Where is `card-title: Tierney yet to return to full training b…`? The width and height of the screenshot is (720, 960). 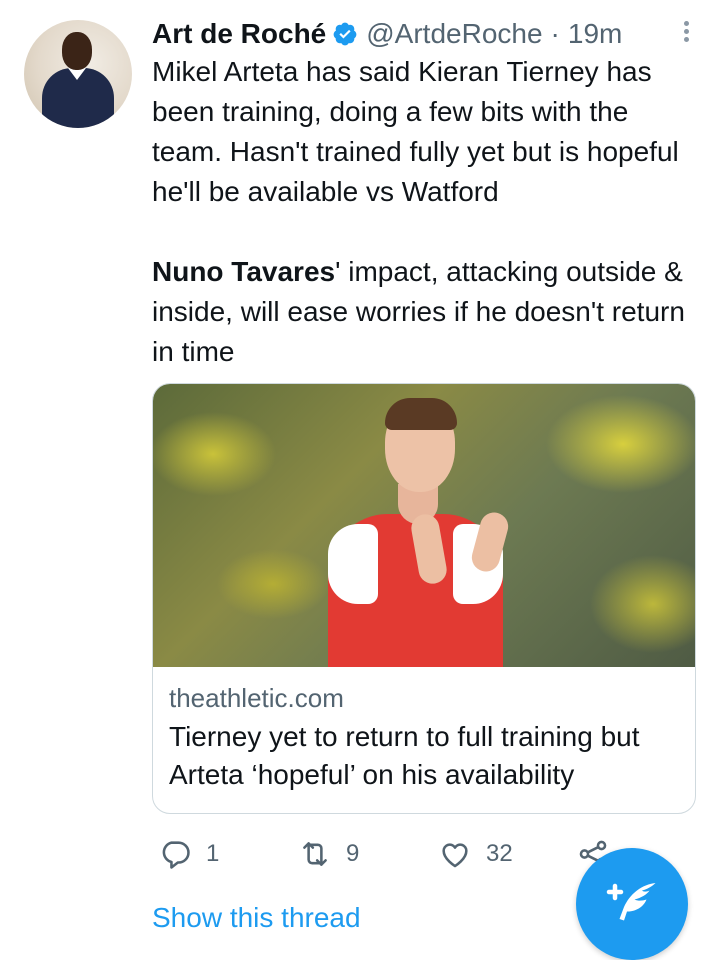
card-title: Tierney yet to return to full training b… is located at coordinates (404, 755).